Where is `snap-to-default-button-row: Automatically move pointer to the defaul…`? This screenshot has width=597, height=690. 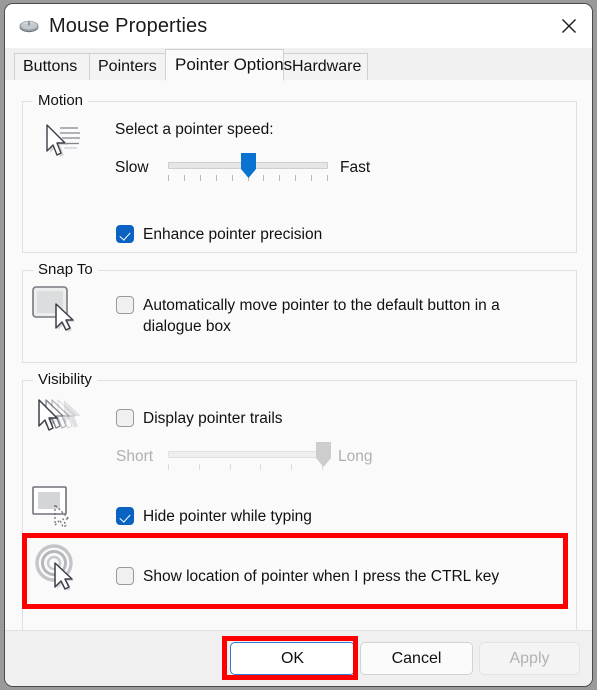 snap-to-default-button-row: Automatically move pointer to the defaul… is located at coordinates (316, 316).